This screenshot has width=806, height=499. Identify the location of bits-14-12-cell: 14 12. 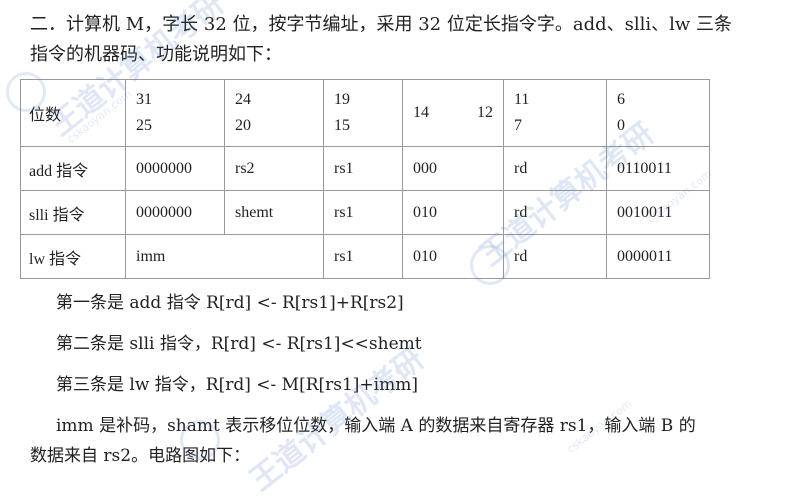
(453, 113).